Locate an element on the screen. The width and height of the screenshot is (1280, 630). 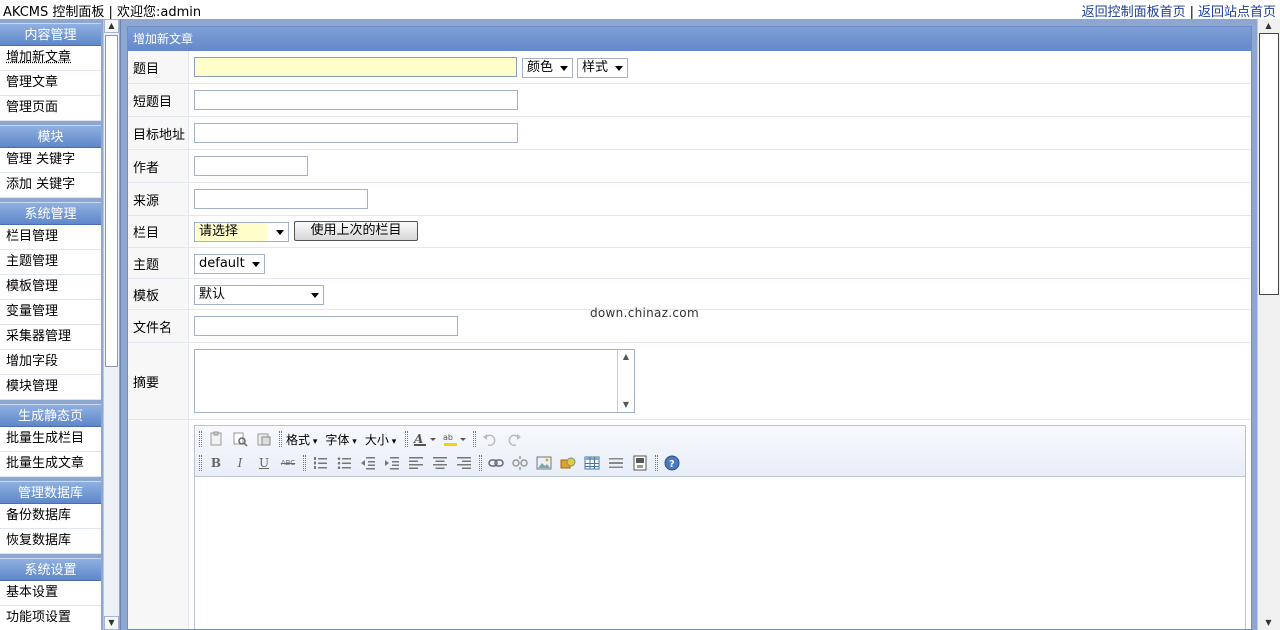
outdent-icon is located at coordinates (368, 463).